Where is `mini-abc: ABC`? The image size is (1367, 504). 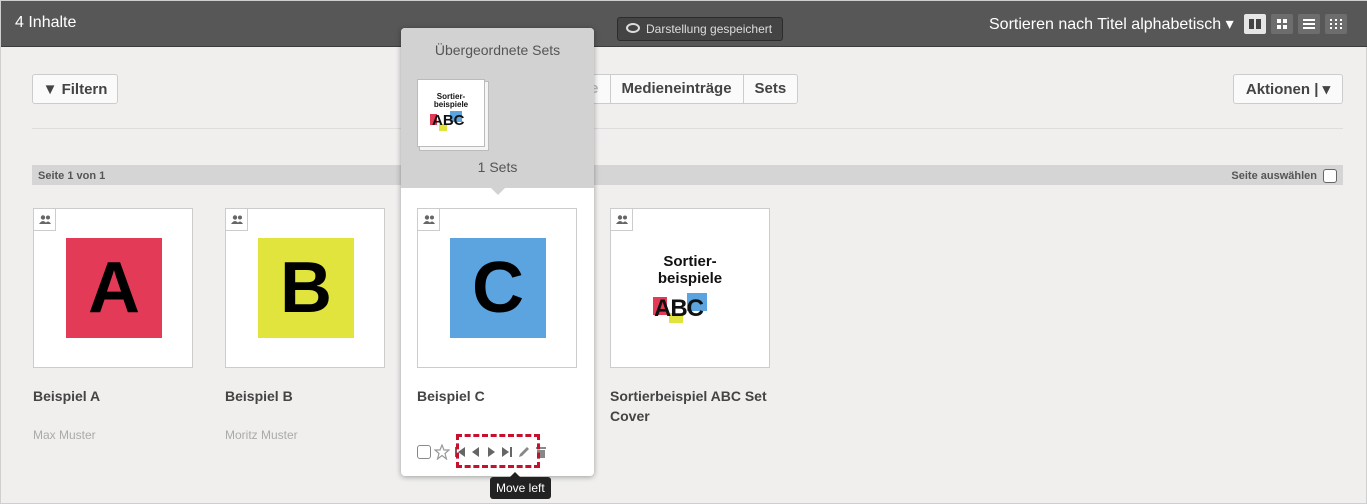 mini-abc: ABC is located at coordinates (448, 120).